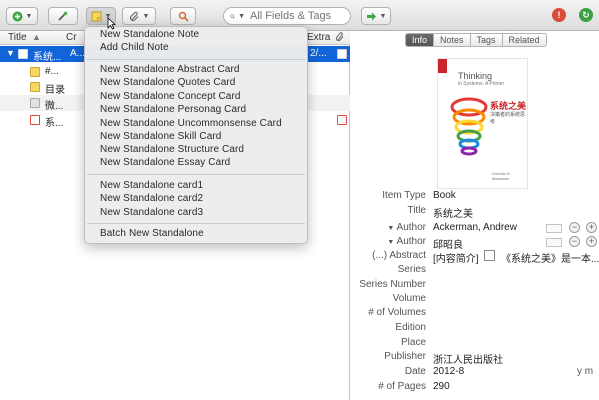 This screenshot has width=599, height=400. What do you see at coordinates (489, 255) in the screenshot?
I see `expand-abstract-icon` at bounding box center [489, 255].